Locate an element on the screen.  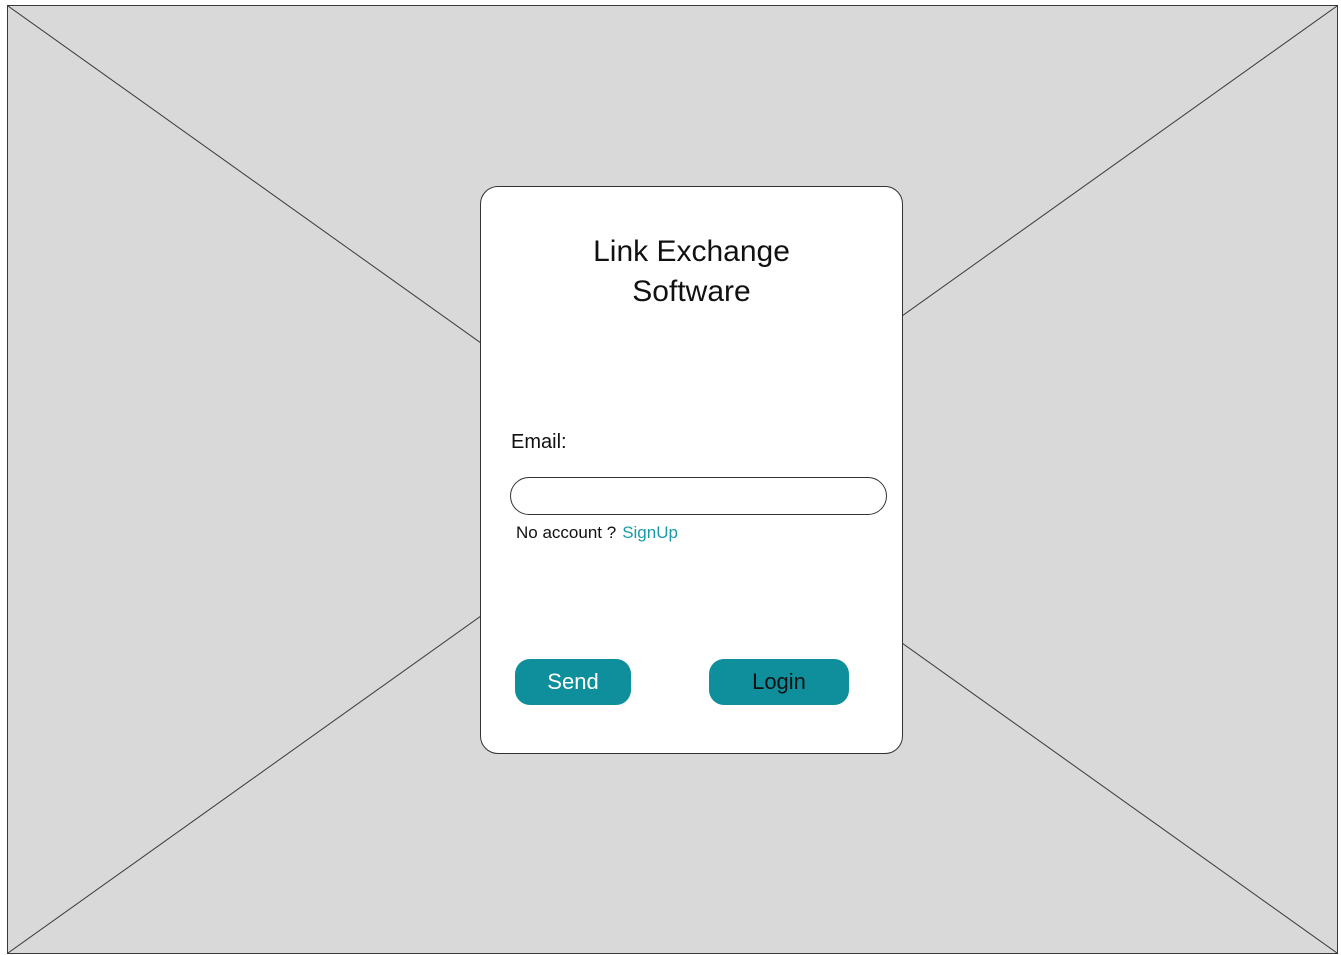
email-label: Email: is located at coordinates (539, 442).